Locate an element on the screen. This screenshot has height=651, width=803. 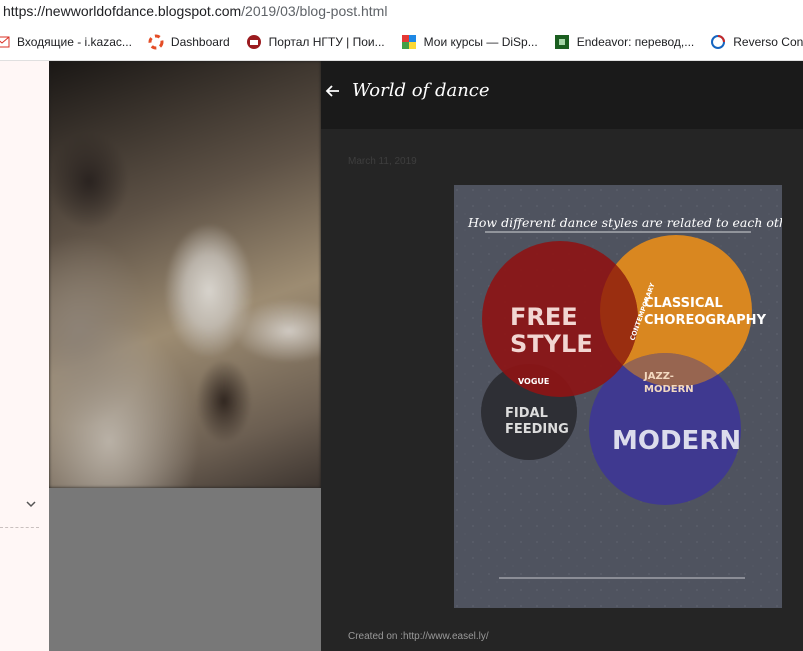
university-icon is located at coordinates (254, 42).